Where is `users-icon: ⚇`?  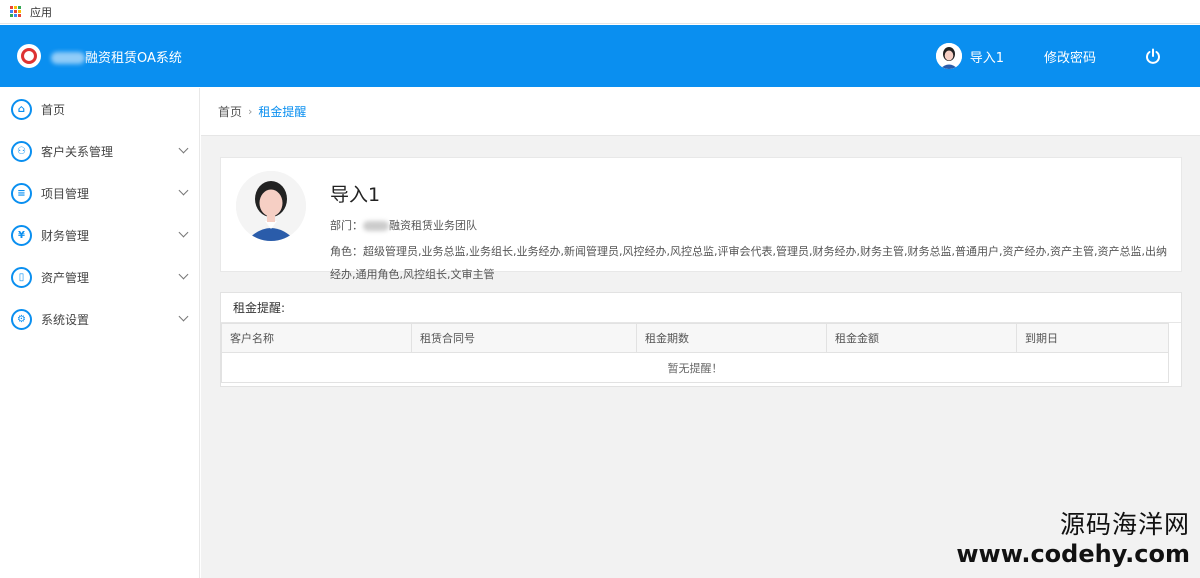
users-icon: ⚇ is located at coordinates (21, 151).